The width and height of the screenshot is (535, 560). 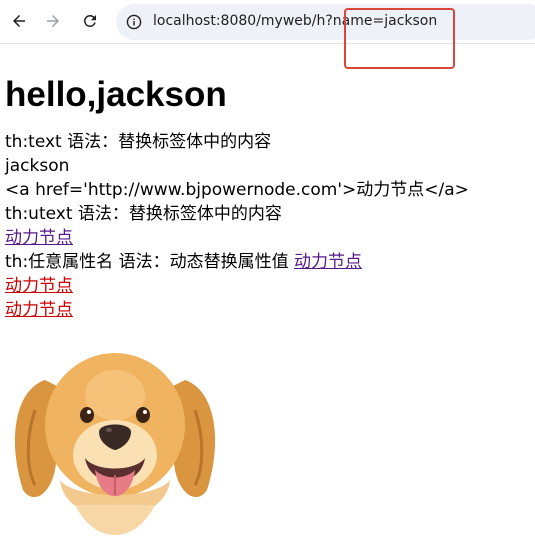 I want to click on reload-icon, so click(x=90, y=20).